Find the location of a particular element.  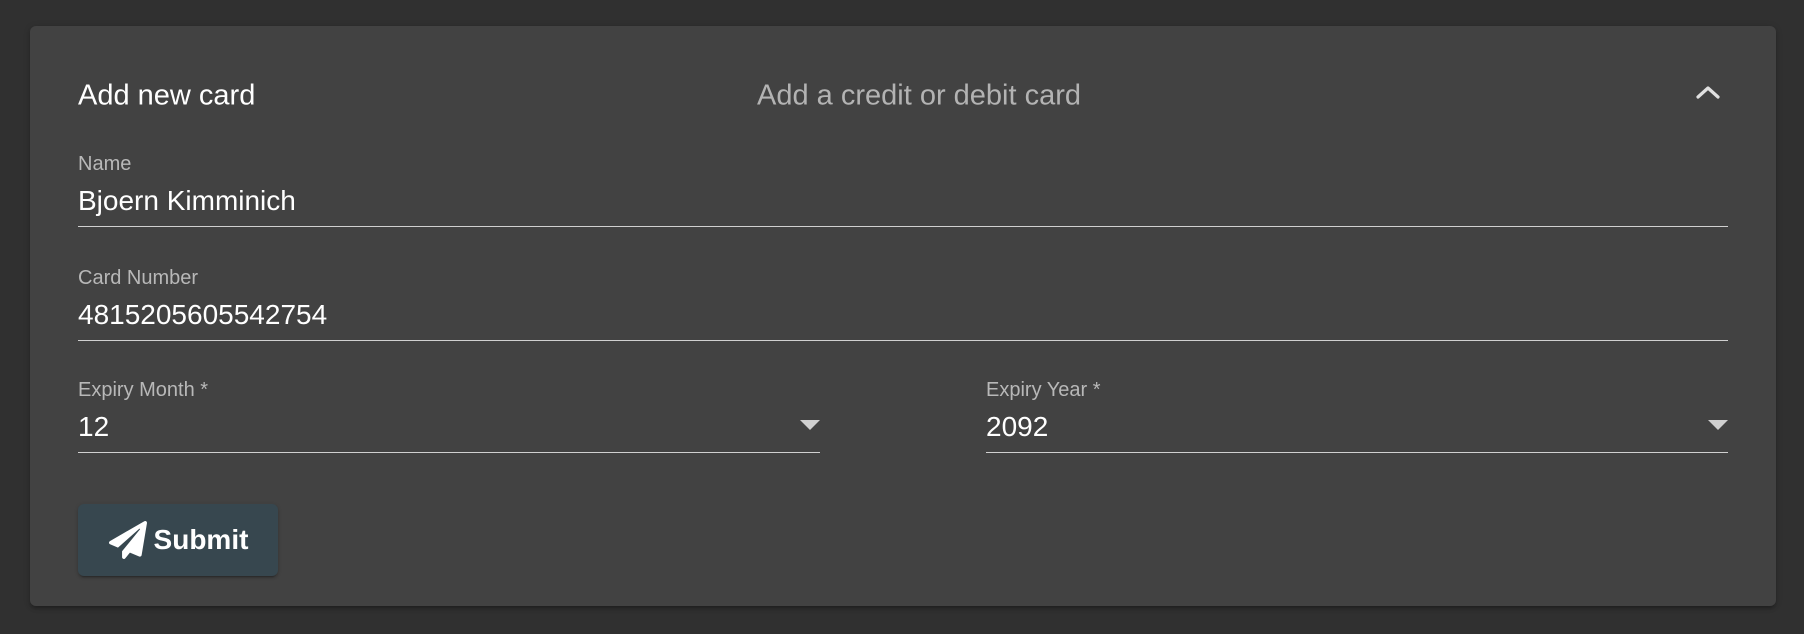

card-number-input is located at coordinates (903, 315).